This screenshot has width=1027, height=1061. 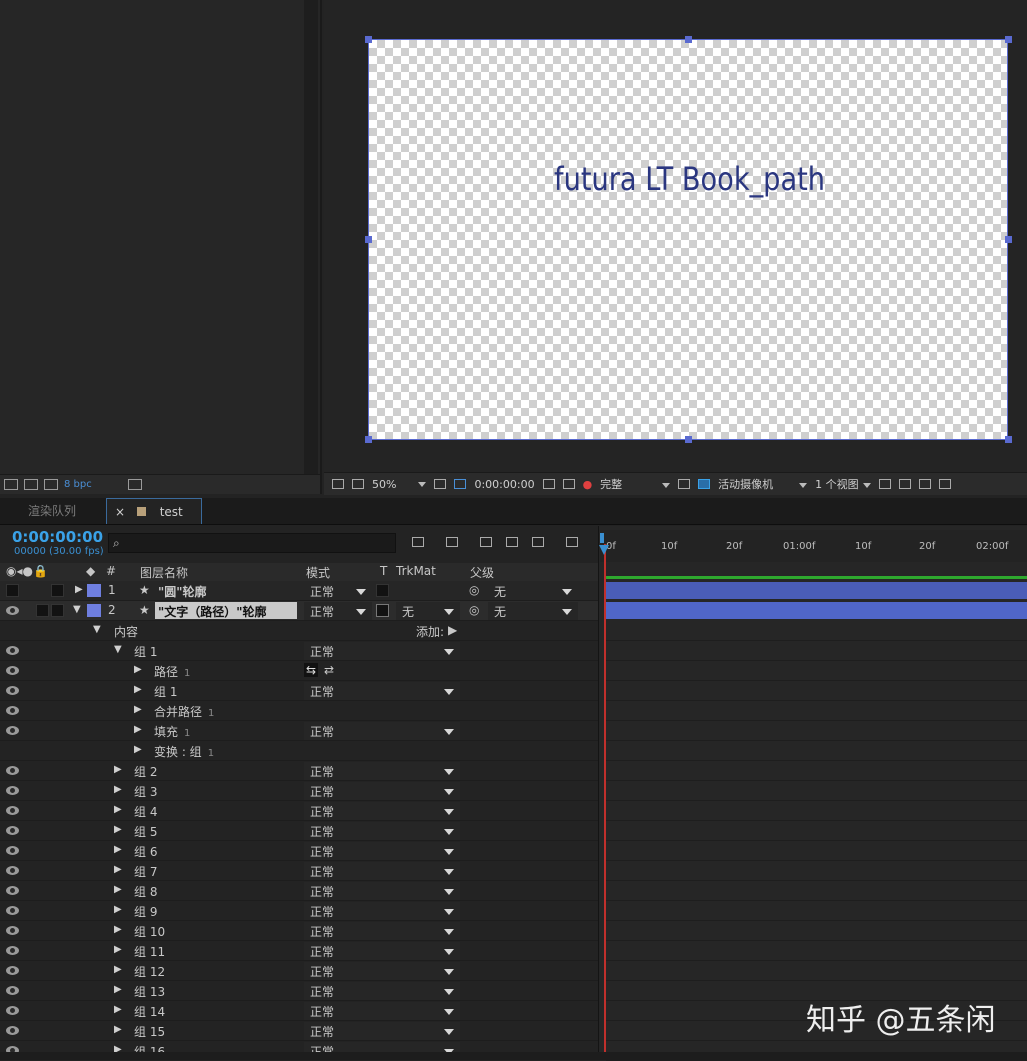 What do you see at coordinates (299, 991) in the screenshot?
I see `group-row: ▶ 组 13 正常` at bounding box center [299, 991].